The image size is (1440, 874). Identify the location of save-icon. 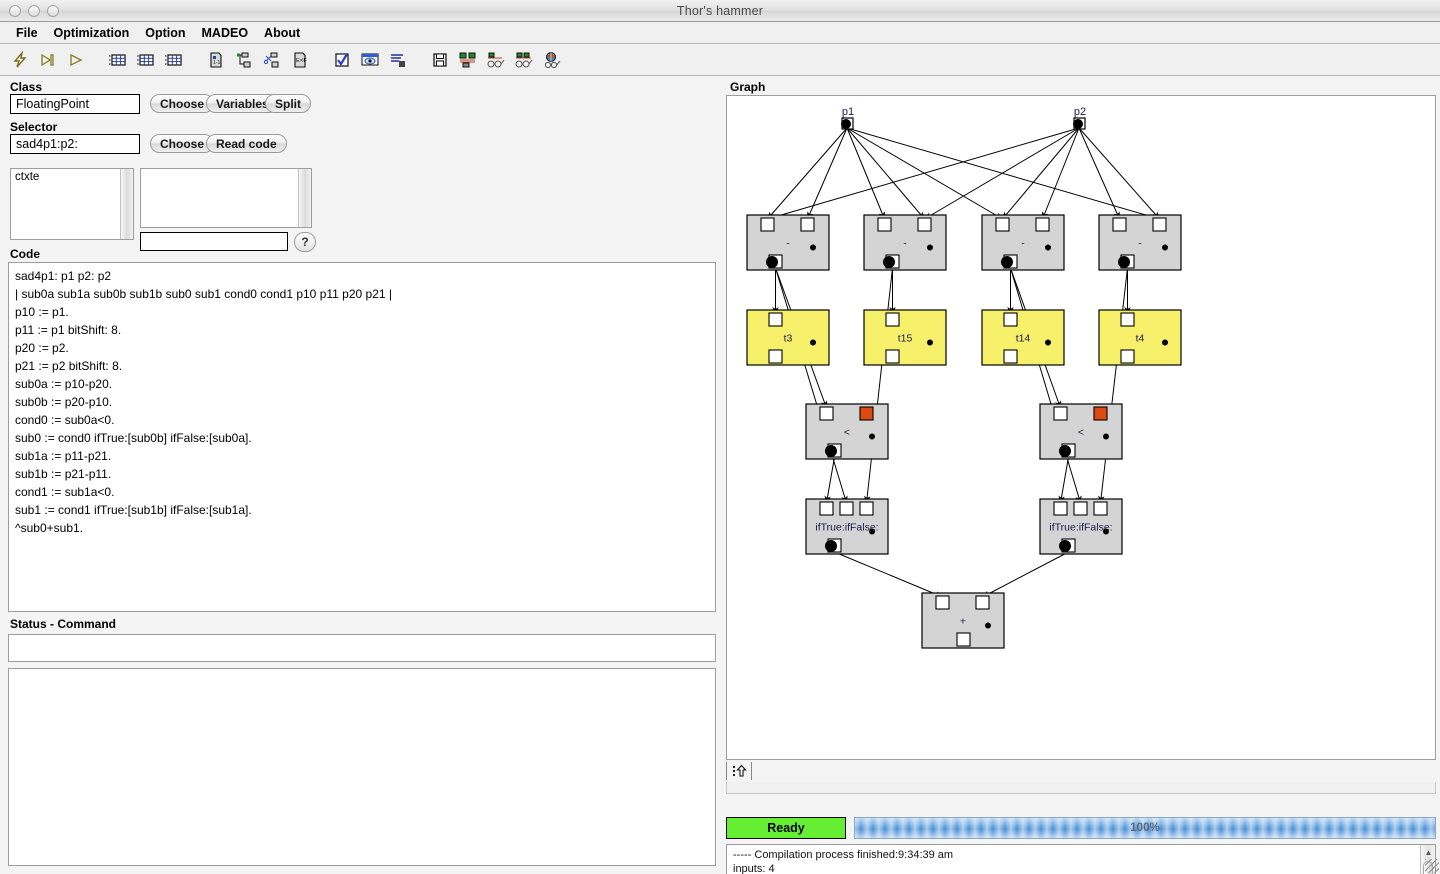
(440, 60).